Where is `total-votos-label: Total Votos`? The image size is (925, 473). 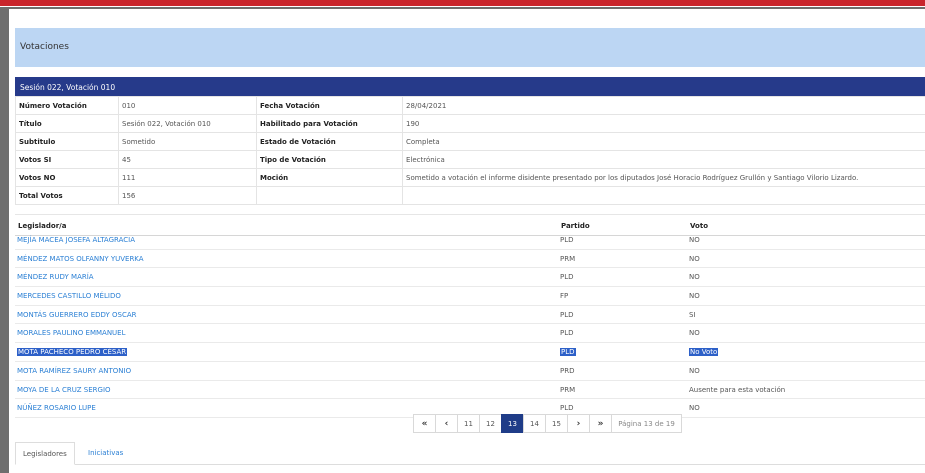 total-votos-label: Total Votos is located at coordinates (67, 195).